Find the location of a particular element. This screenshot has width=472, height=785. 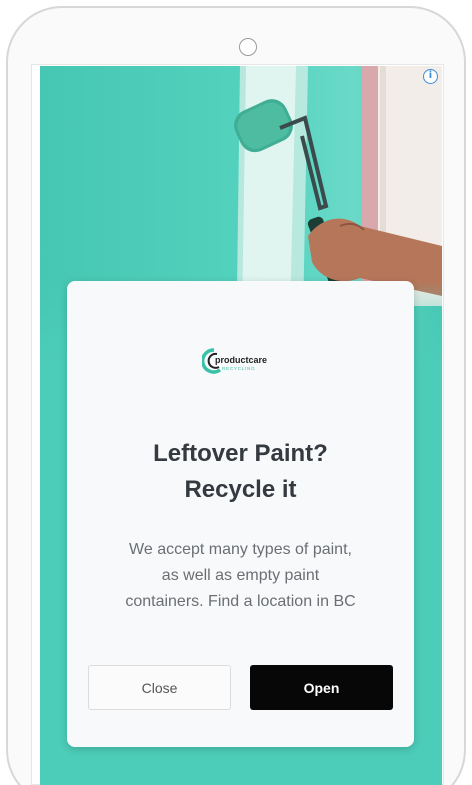

headline-line-1: Leftover Paint? is located at coordinates (240, 453).